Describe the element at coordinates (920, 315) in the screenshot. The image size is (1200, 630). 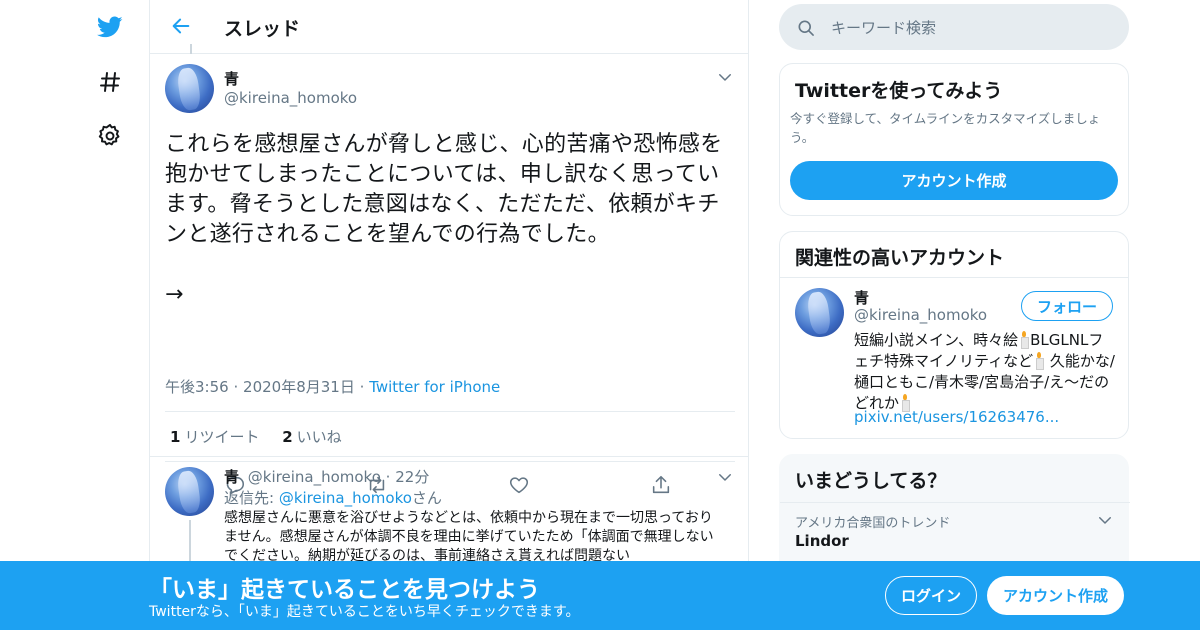
I see `account-handle: @kireina_homoko` at that location.